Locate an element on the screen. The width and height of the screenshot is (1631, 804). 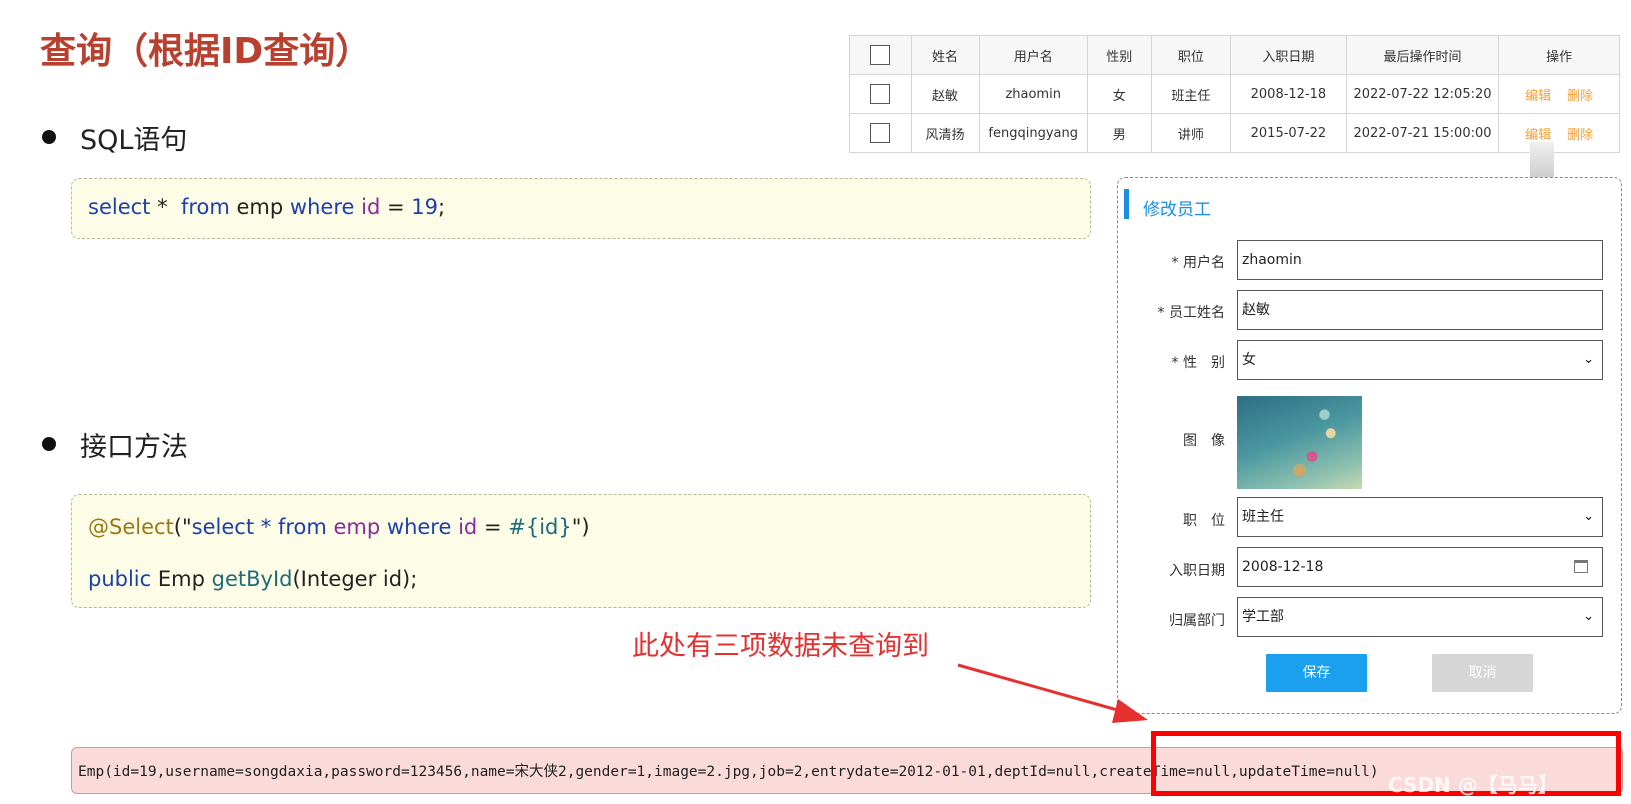
gender-select: 女 ⌄ is located at coordinates (1420, 360).